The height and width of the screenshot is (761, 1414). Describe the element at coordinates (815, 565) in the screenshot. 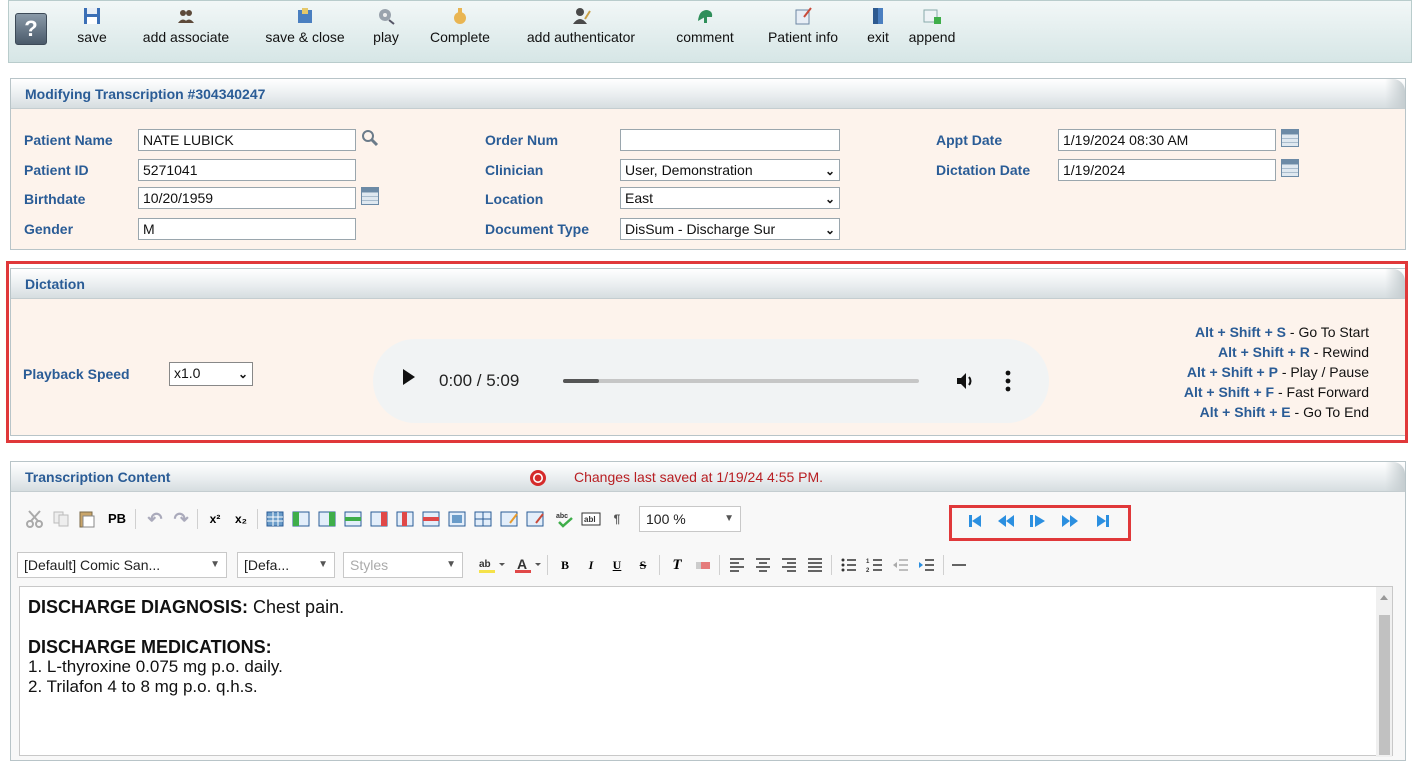

I see `align-justify-icon` at that location.